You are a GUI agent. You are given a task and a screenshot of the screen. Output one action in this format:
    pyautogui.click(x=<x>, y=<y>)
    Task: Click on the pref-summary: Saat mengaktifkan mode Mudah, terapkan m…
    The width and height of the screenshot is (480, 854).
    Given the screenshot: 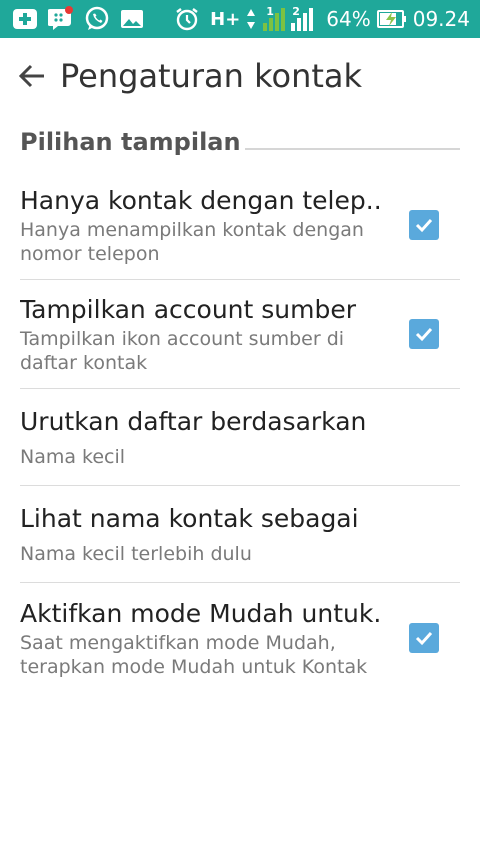 What is the action you would take?
    pyautogui.click(x=194, y=655)
    